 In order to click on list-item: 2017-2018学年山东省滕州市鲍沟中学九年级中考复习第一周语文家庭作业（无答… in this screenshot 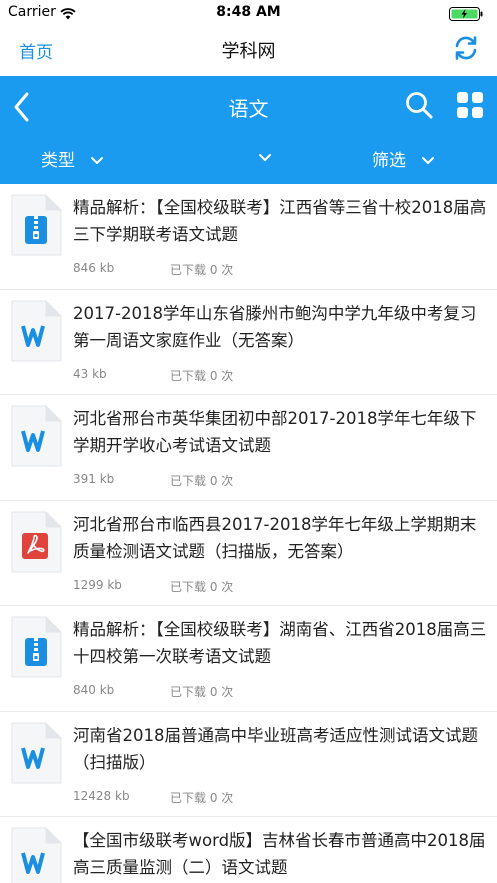, I will do `click(248, 342)`.